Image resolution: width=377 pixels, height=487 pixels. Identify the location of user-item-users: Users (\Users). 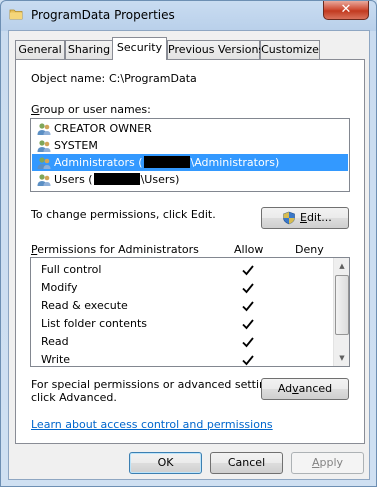
(190, 179).